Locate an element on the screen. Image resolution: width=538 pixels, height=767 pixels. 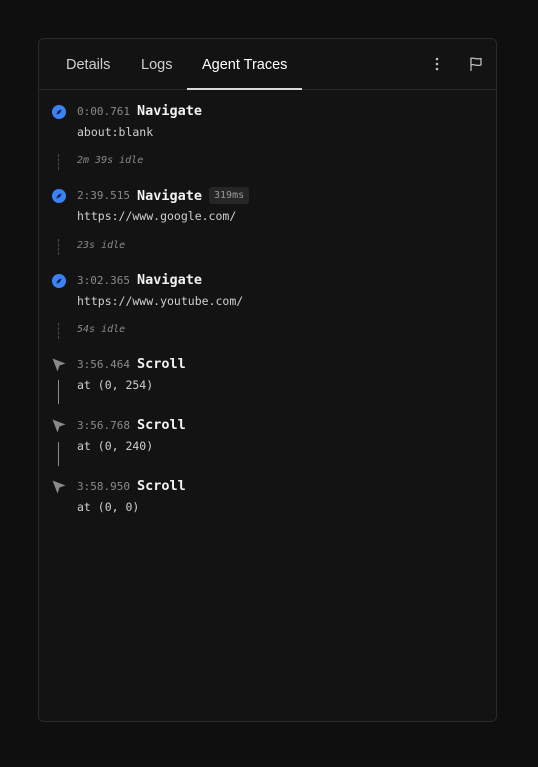
idle-gap: 2m 39s idle is located at coordinates (267, 162).